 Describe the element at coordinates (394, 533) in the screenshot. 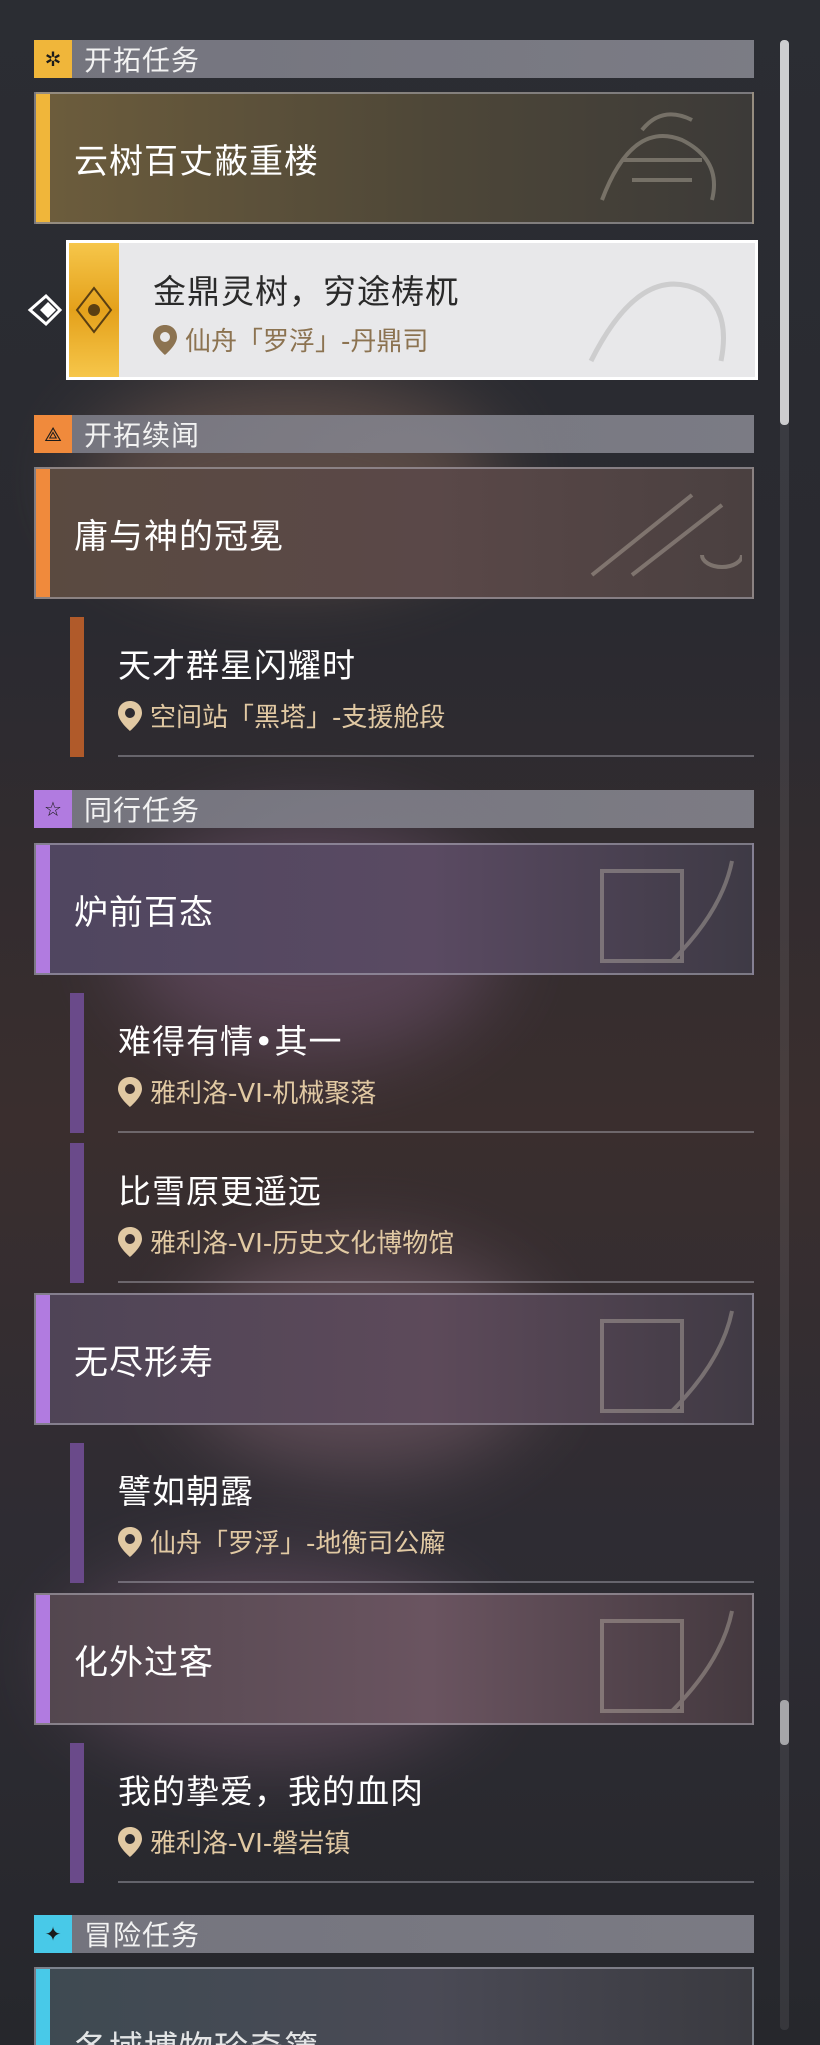

I see `mission-group-crown: 庸与神的冠冕` at that location.